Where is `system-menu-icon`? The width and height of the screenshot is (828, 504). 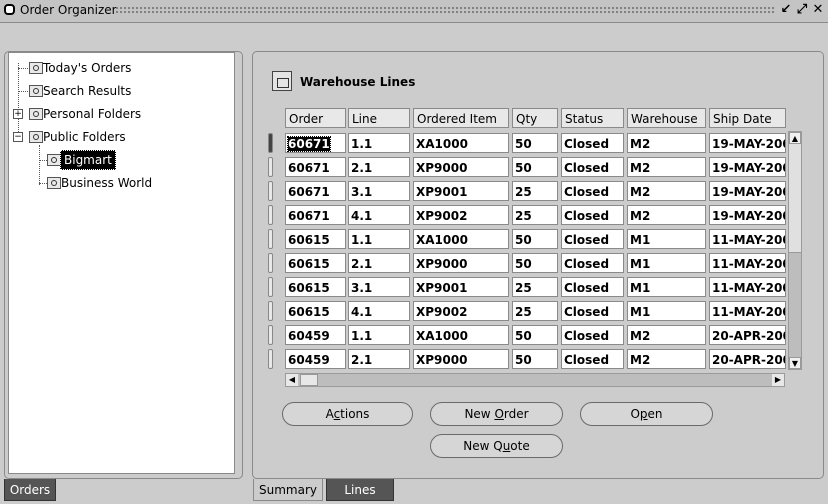 system-menu-icon is located at coordinates (9, 9).